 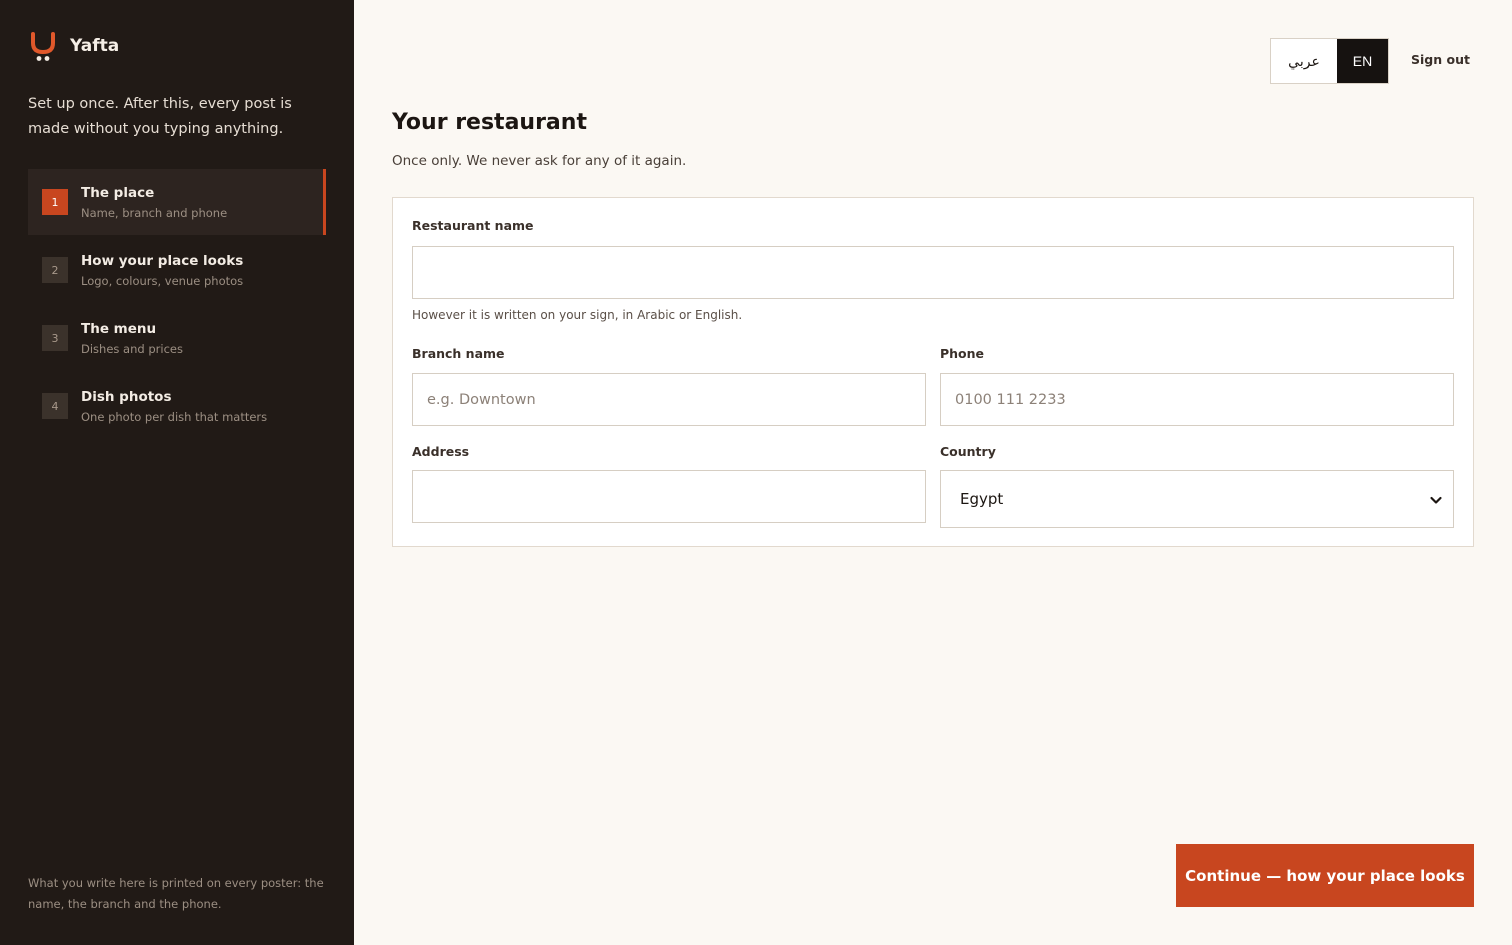 I want to click on language-switcher: عربي EN, so click(x=1329, y=61).